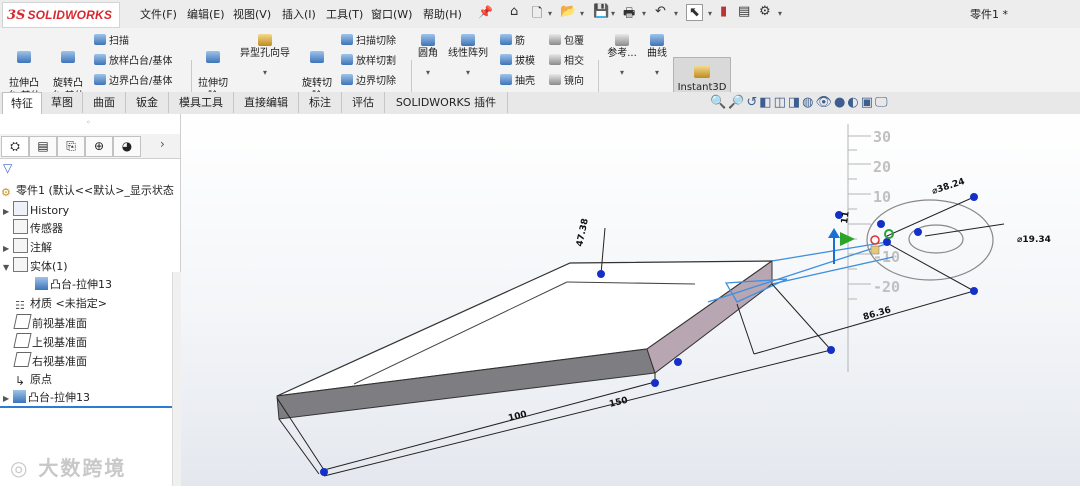 This screenshot has width=1080, height=489. Describe the element at coordinates (36, 210) in the screenshot. I see `tree-item-history: ▶ History` at that location.